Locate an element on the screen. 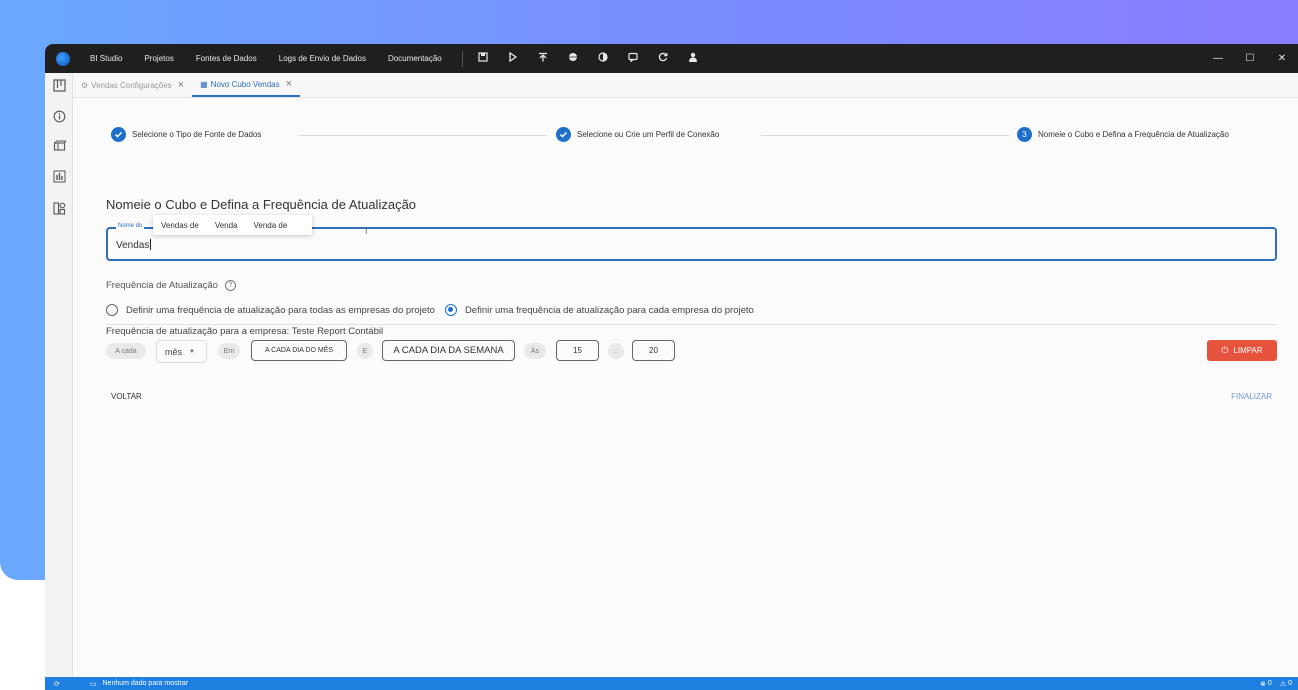 The height and width of the screenshot is (690, 1298). contrast-icon is located at coordinates (603, 58).